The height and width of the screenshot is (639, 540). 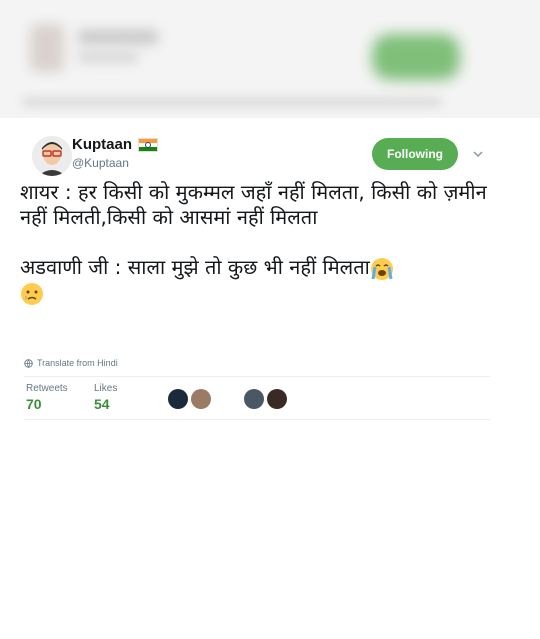 What do you see at coordinates (478, 154) in the screenshot?
I see `chevron-down-icon` at bounding box center [478, 154].